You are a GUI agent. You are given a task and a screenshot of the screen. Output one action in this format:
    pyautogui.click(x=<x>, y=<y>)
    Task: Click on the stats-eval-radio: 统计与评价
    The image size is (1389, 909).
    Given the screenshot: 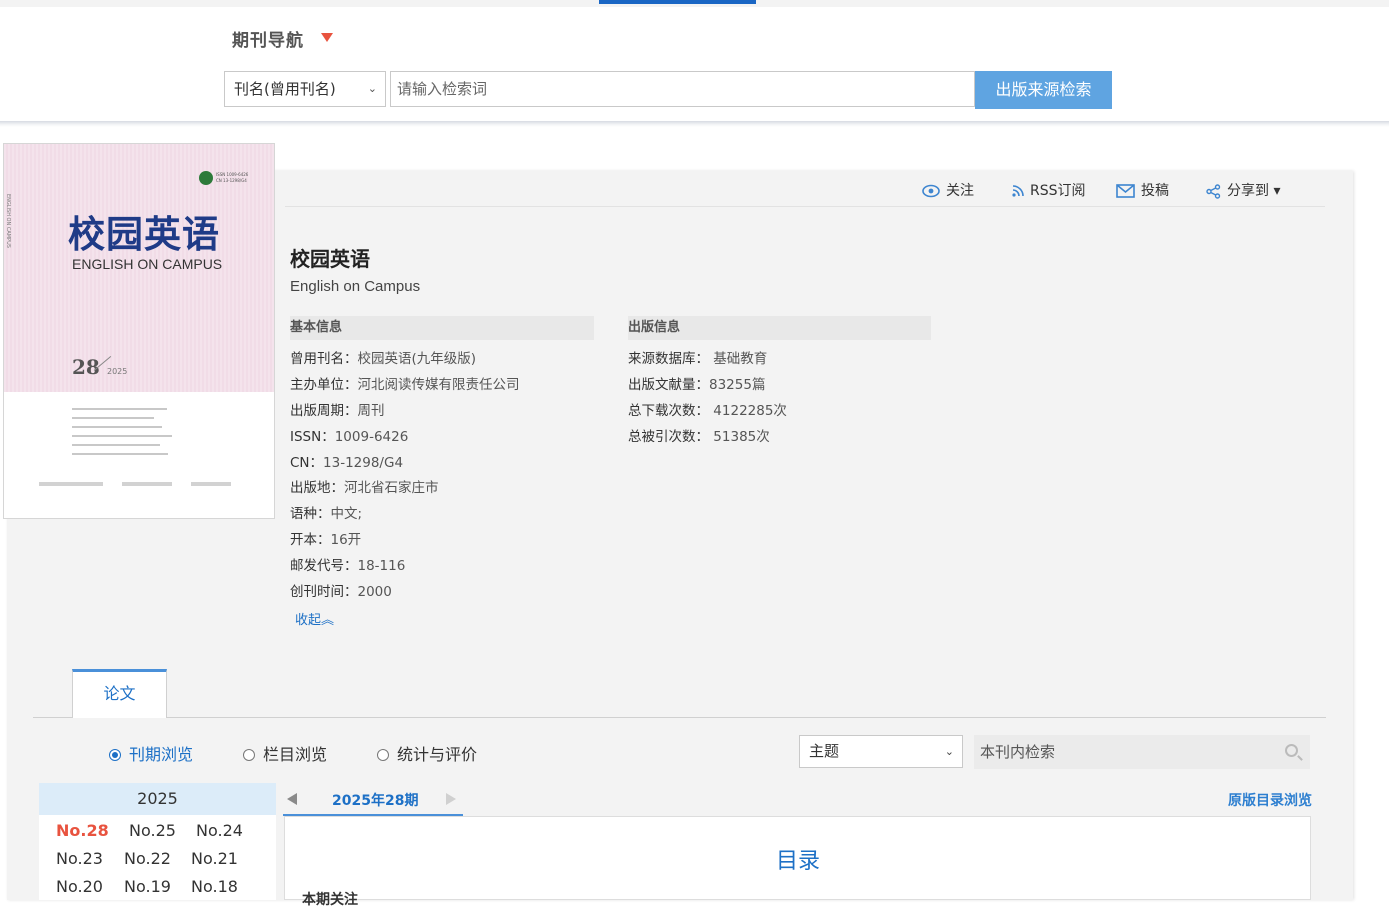 What is the action you would take?
    pyautogui.click(x=427, y=753)
    